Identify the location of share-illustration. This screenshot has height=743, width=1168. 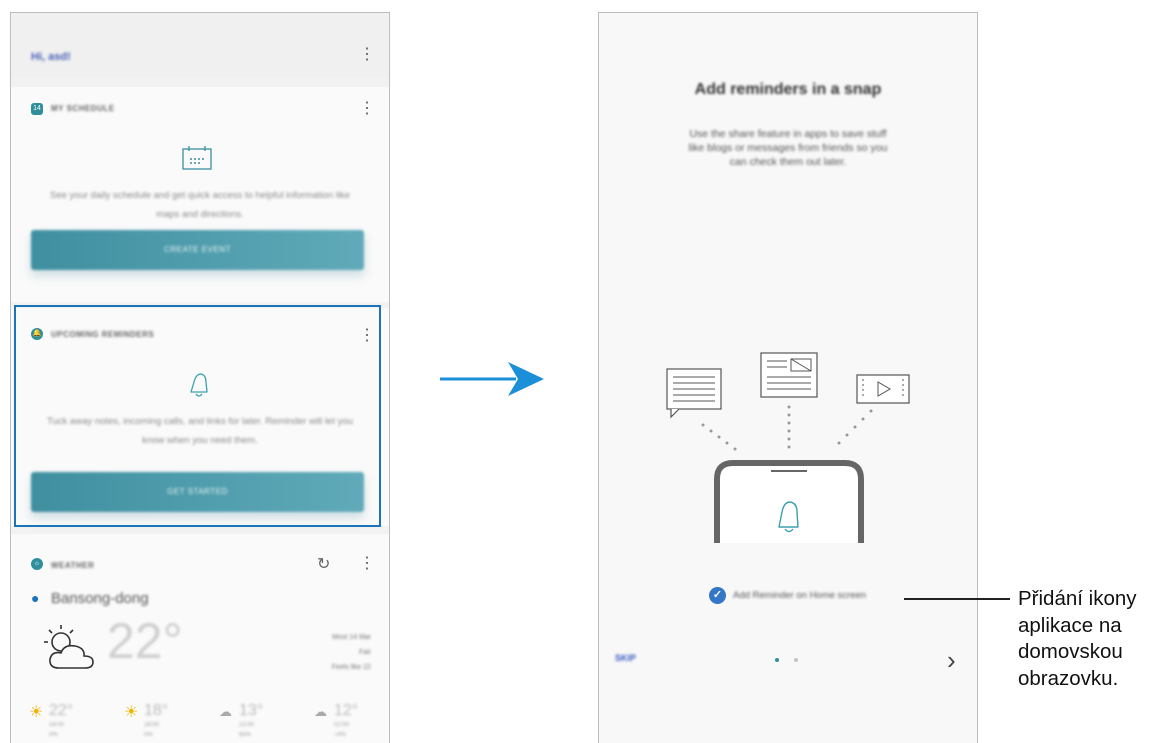
(788, 447).